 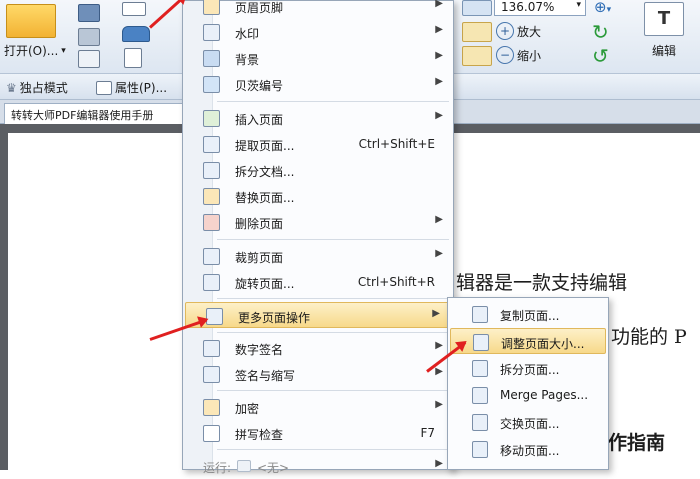 I want to click on resize-page-icon, so click(x=481, y=342).